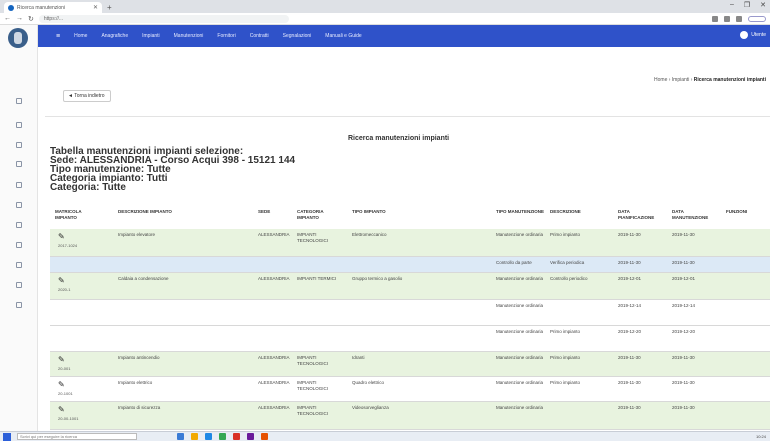 This screenshot has height=441, width=770. I want to click on app-logo, so click(18, 38).